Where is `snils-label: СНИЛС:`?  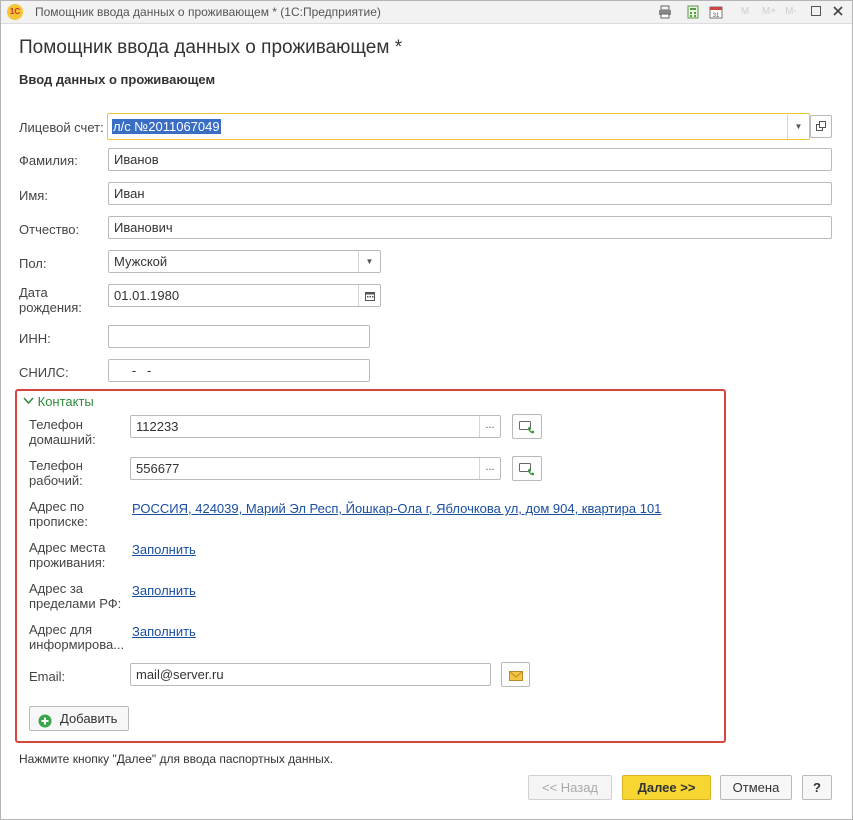
snils-label: СНИЛС: is located at coordinates (44, 372).